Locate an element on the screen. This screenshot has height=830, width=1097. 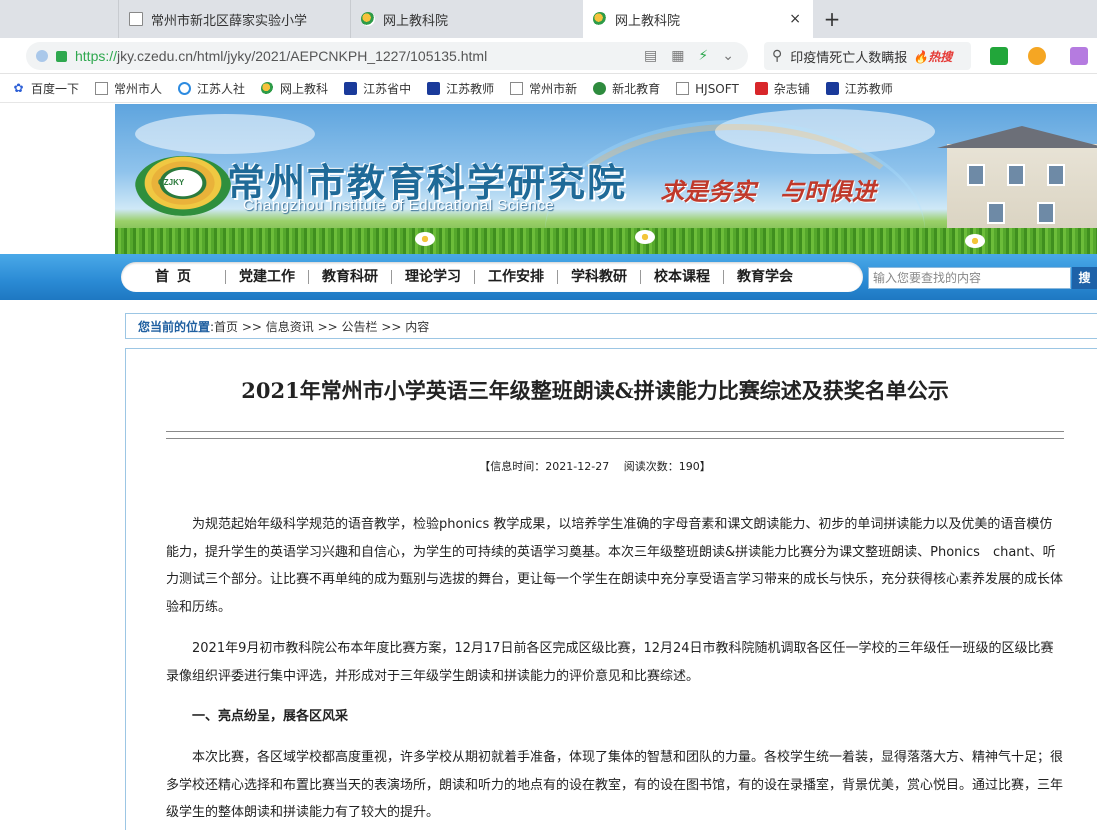
new-tab-button: + is located at coordinates (832, 19).